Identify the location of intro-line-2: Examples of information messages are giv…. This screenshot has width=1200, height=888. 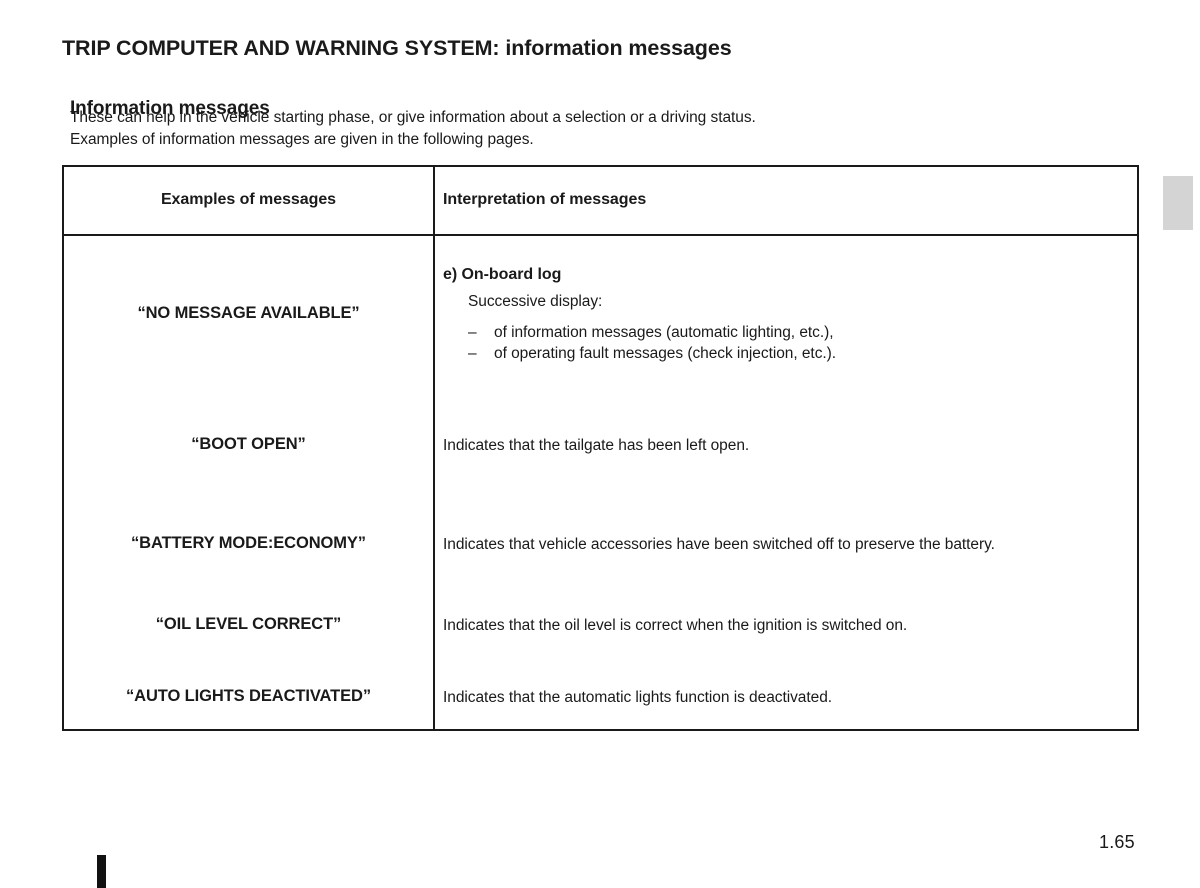
(302, 139).